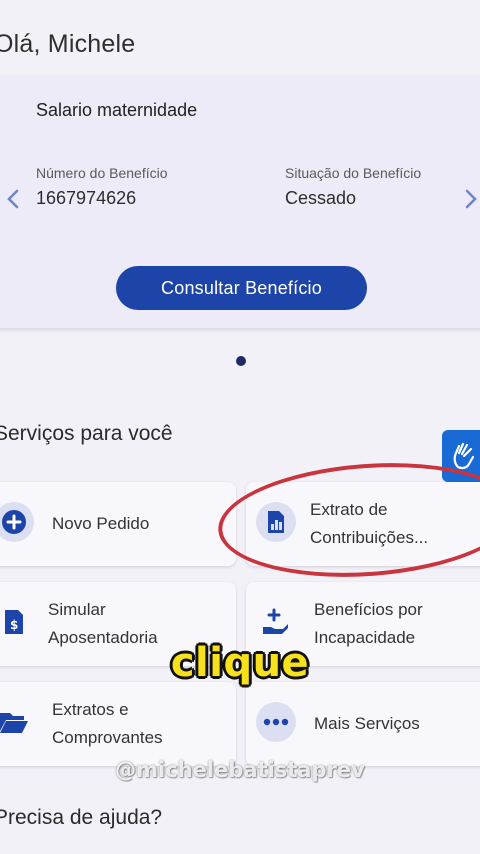  What do you see at coordinates (118, 724) in the screenshot?
I see `service-tile-statements-receipts: Extratos e Comprovantes` at bounding box center [118, 724].